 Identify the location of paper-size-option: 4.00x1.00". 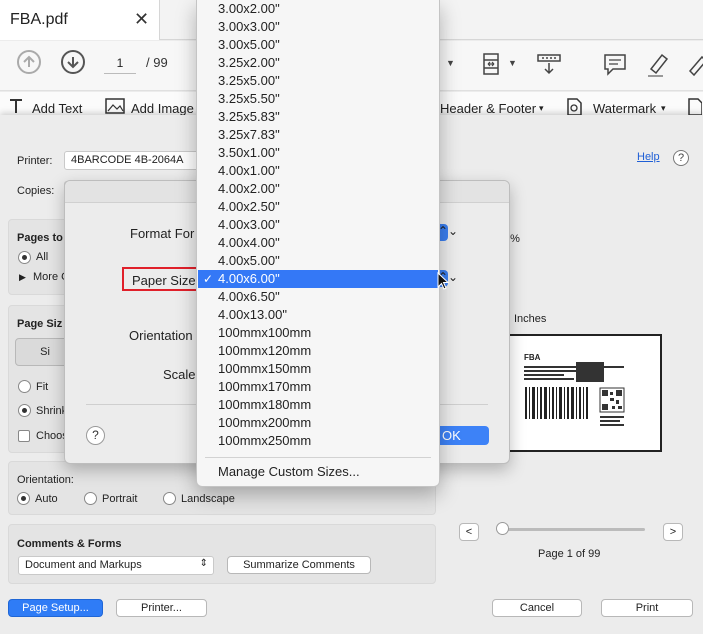
(318, 171).